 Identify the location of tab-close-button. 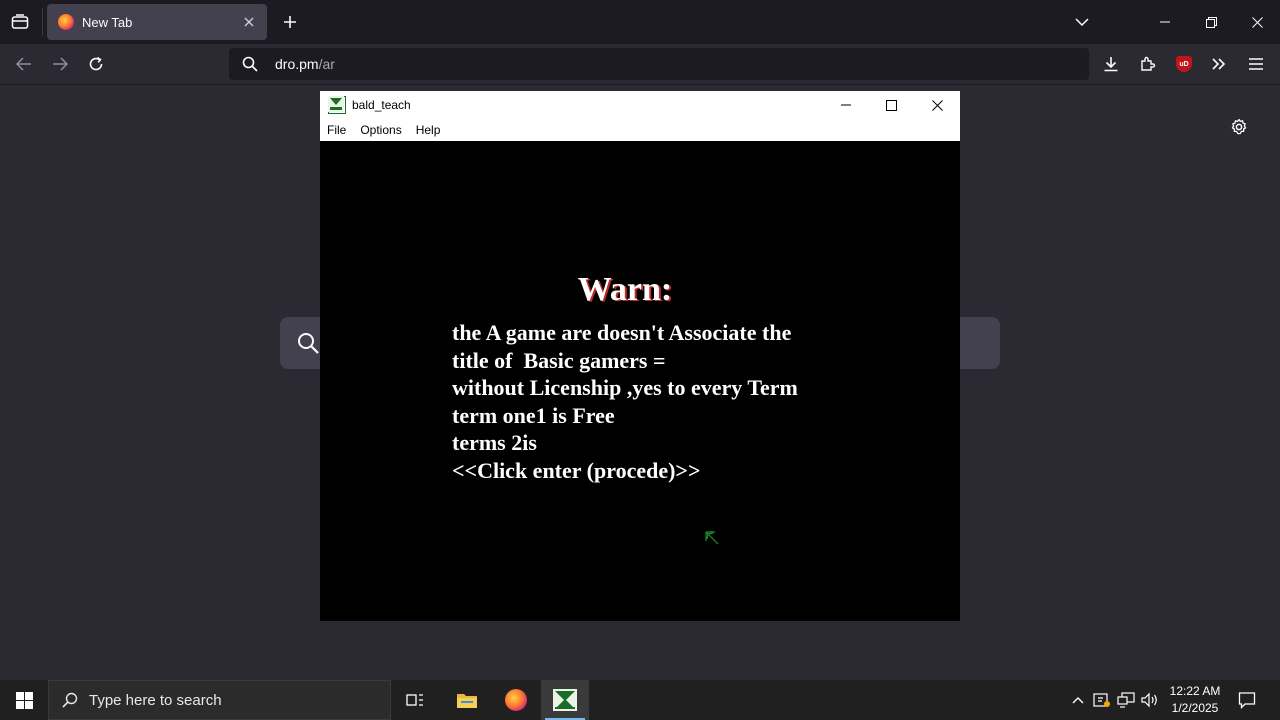
(249, 22).